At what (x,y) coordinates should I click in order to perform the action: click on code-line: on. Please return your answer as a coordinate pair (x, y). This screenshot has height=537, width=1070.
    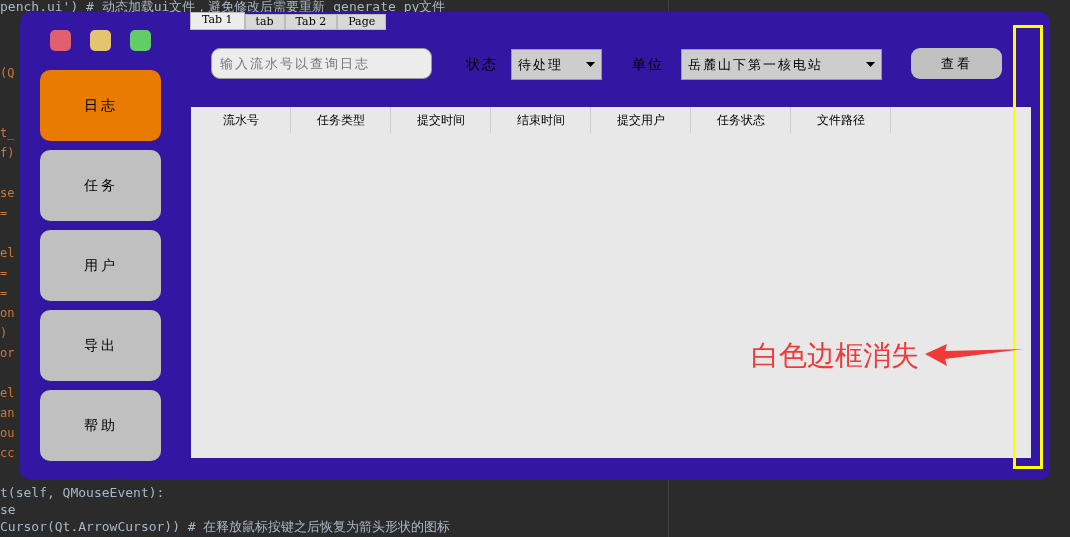
    Looking at the image, I should click on (7, 313).